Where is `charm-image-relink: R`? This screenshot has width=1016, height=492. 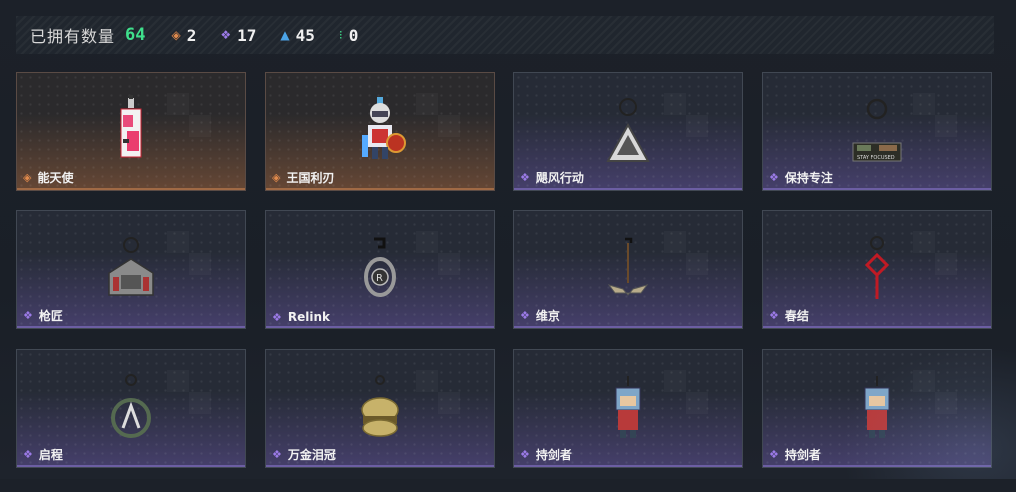
charm-image-relink: R is located at coordinates (380, 267).